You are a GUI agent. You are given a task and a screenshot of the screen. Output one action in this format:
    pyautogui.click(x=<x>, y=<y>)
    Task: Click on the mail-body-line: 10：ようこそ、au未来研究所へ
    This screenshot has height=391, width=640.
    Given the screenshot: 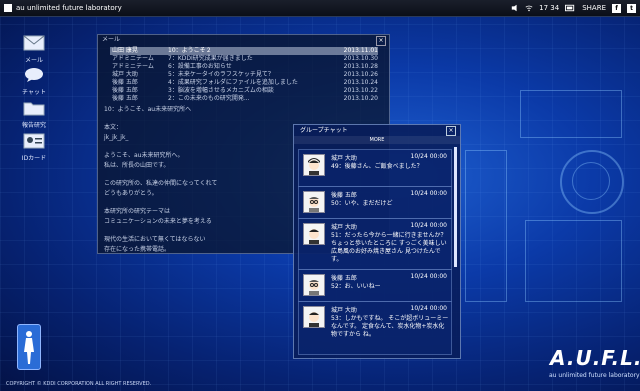 What is the action you would take?
    pyautogui.click(x=148, y=109)
    